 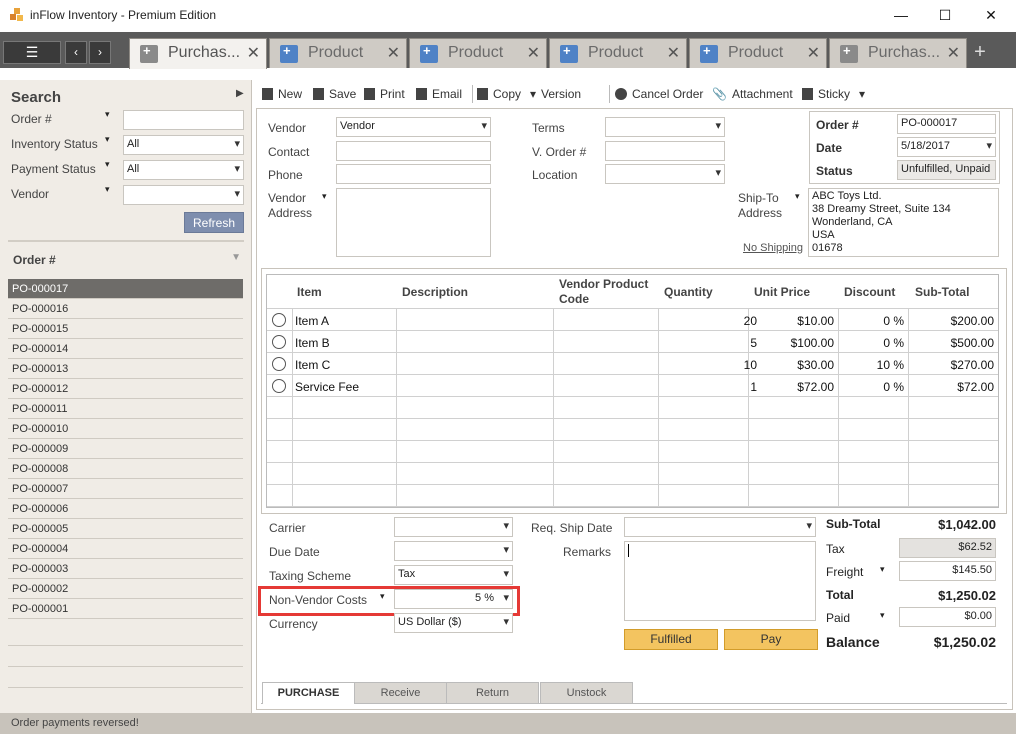 What do you see at coordinates (492, 693) in the screenshot?
I see `tab-return: Return` at bounding box center [492, 693].